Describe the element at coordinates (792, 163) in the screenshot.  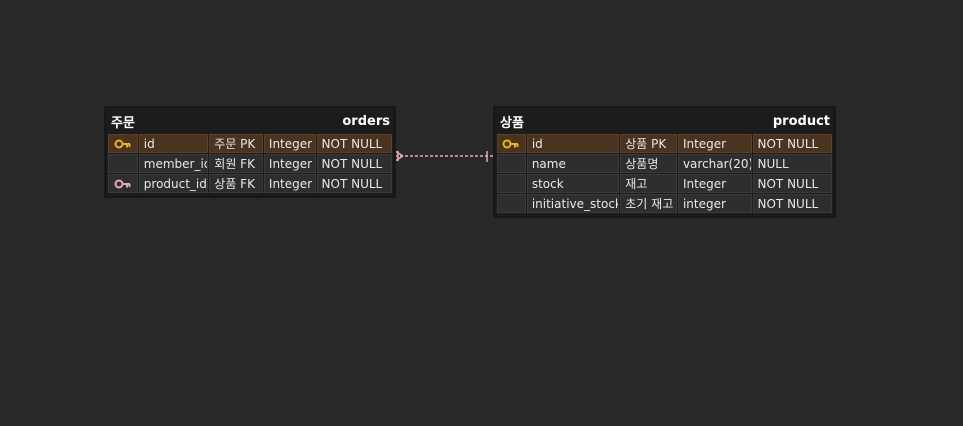
I see `column-nullability: NULL` at that location.